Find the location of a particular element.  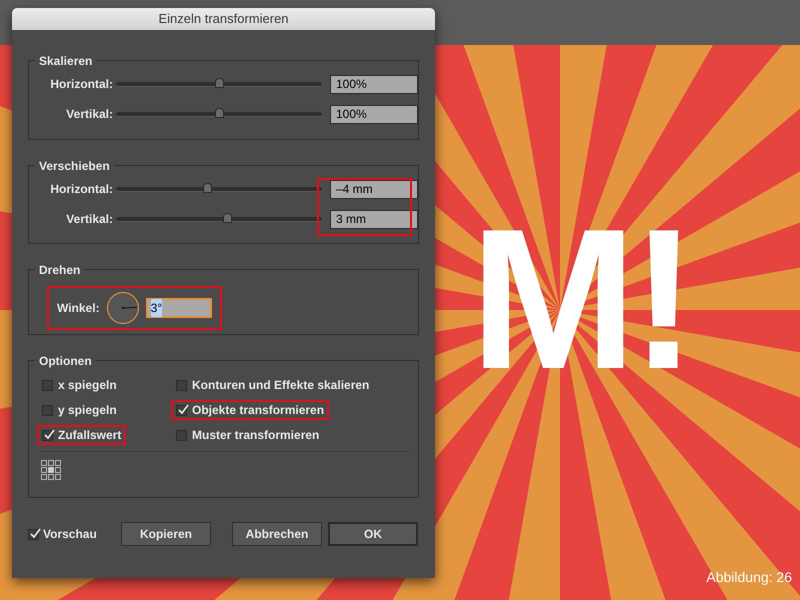

value-field: –4 mm is located at coordinates (374, 189).